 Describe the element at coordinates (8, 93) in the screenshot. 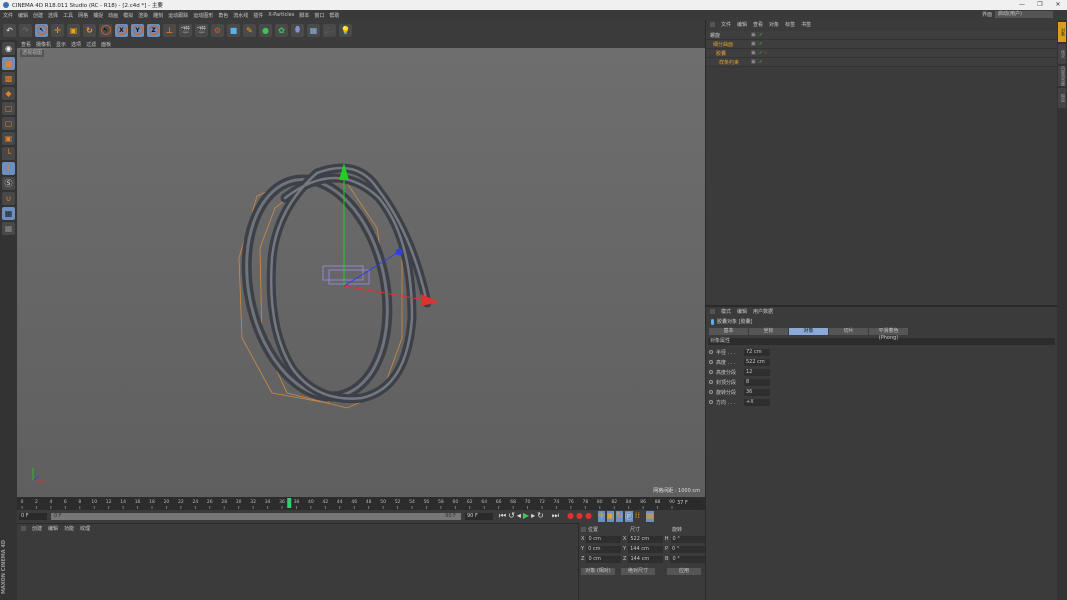

I see `workplane-button: ◆` at that location.